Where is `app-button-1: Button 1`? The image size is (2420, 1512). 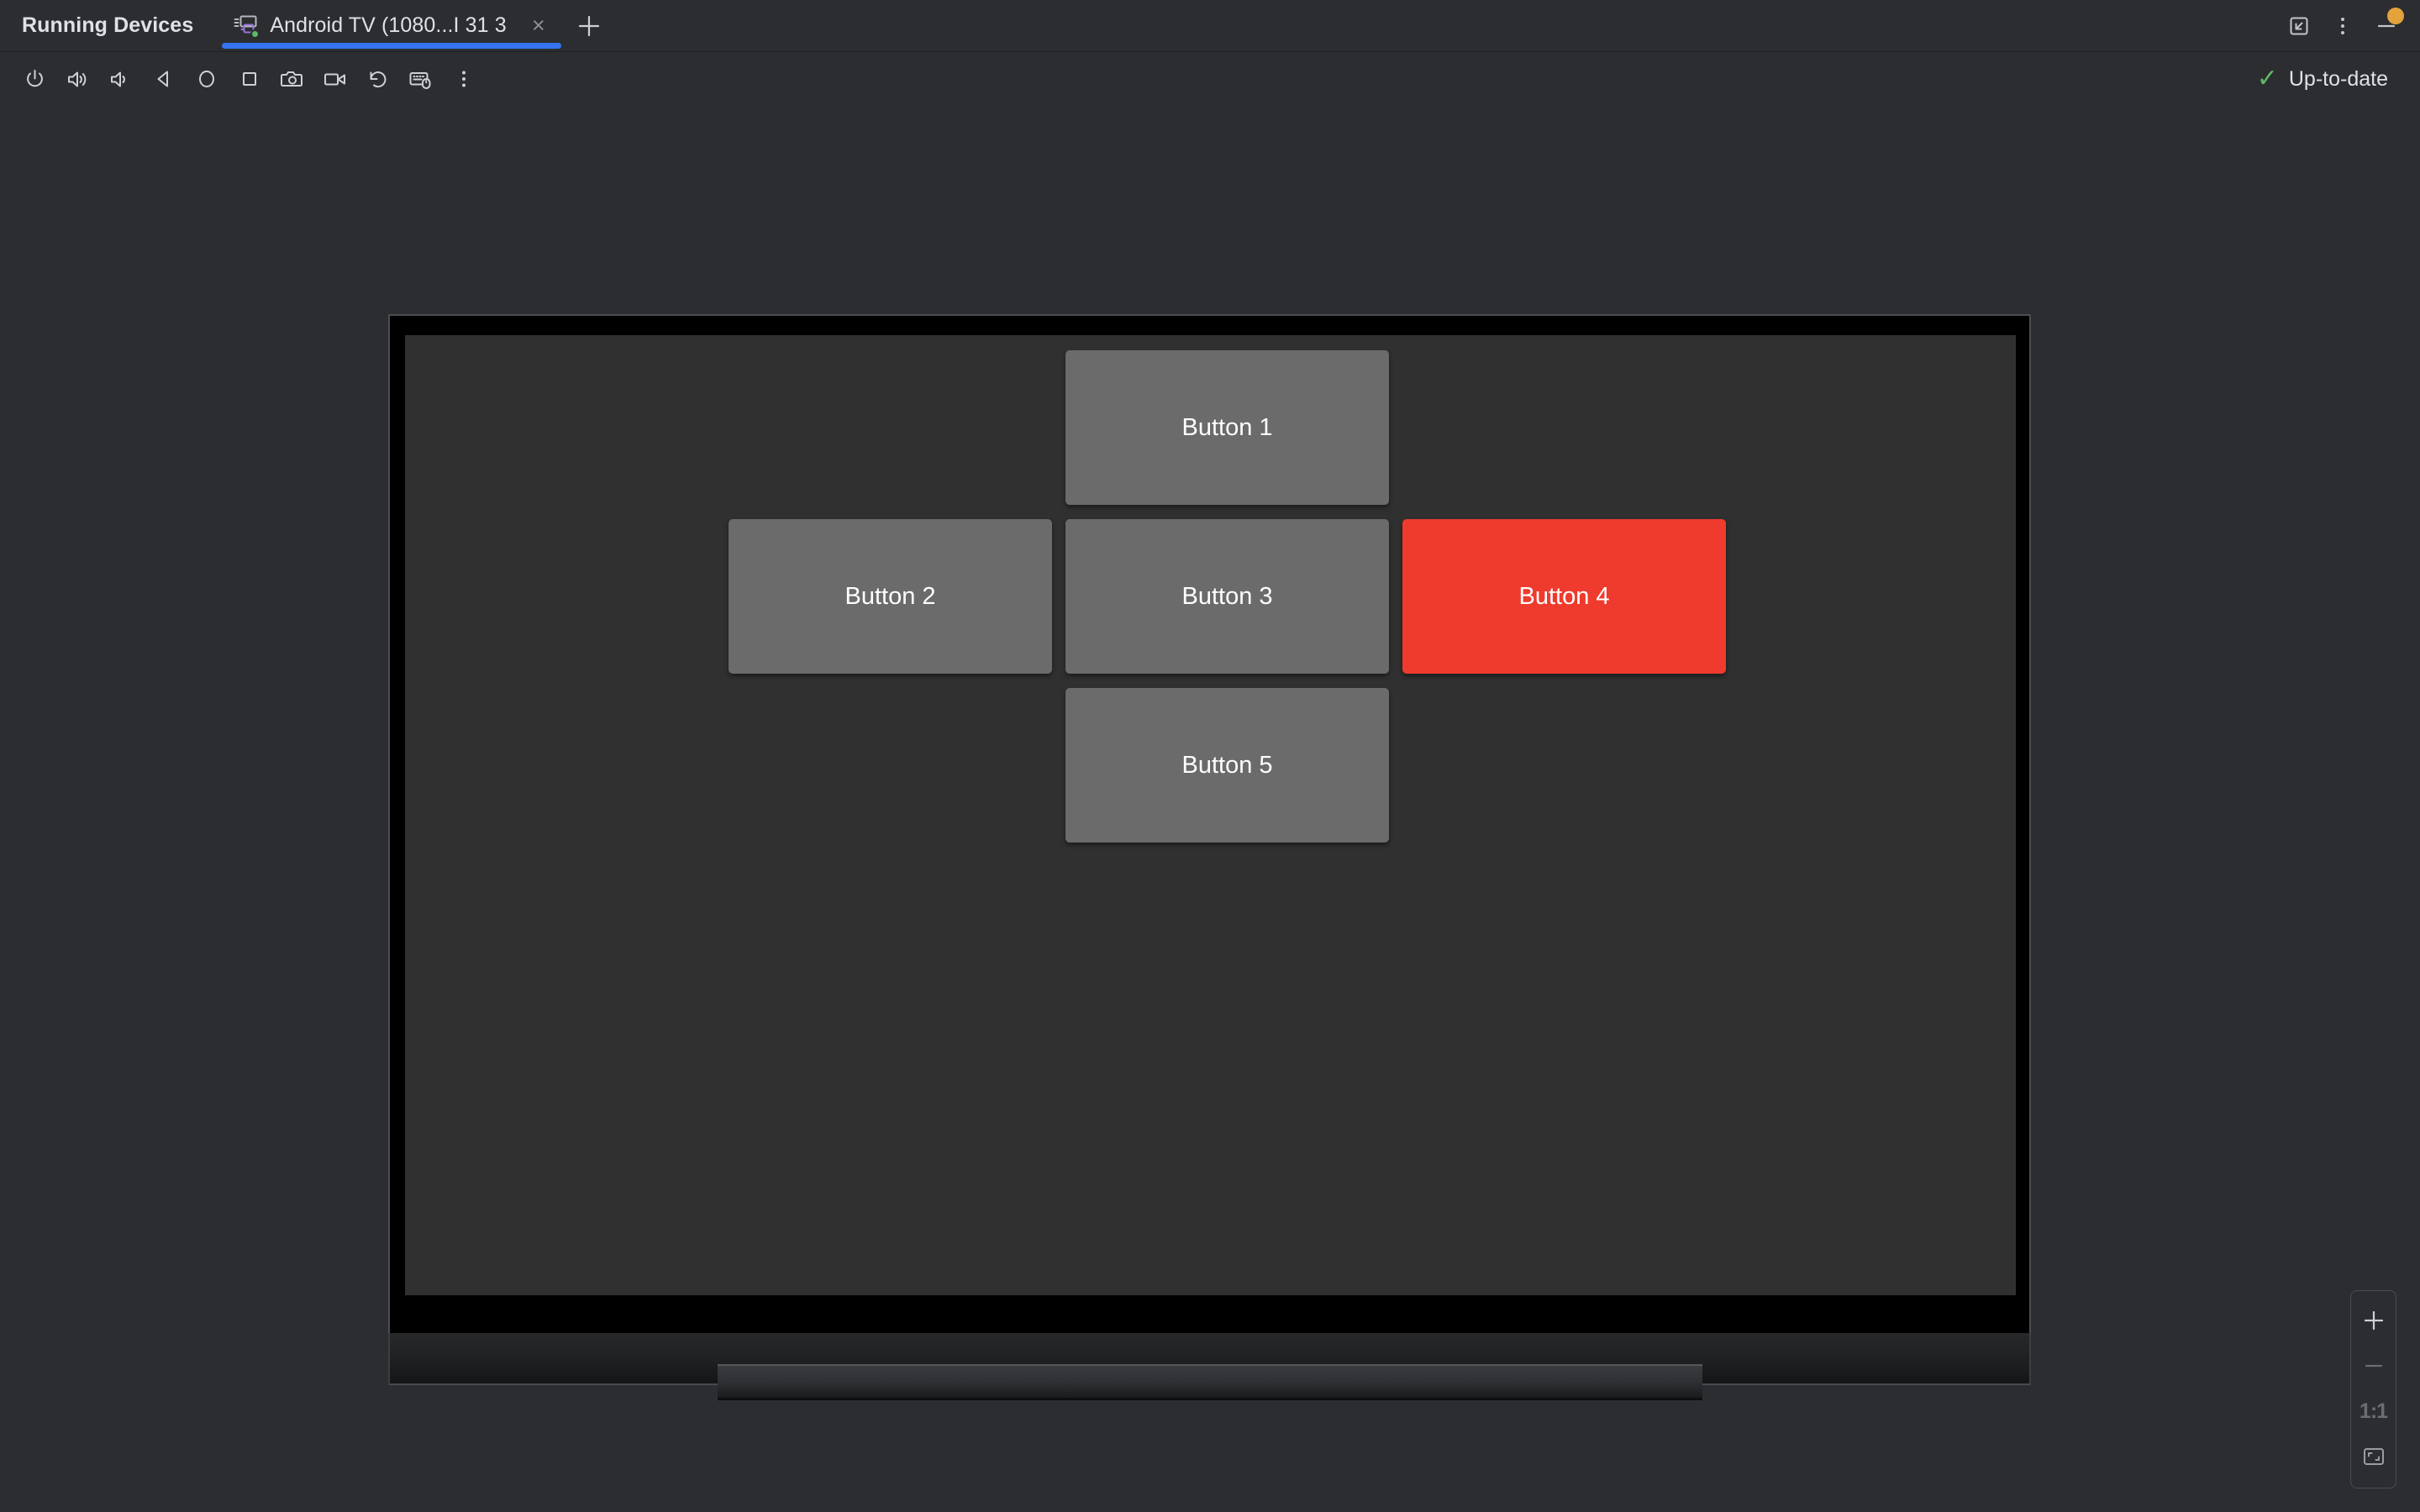 app-button-1: Button 1 is located at coordinates (1227, 427).